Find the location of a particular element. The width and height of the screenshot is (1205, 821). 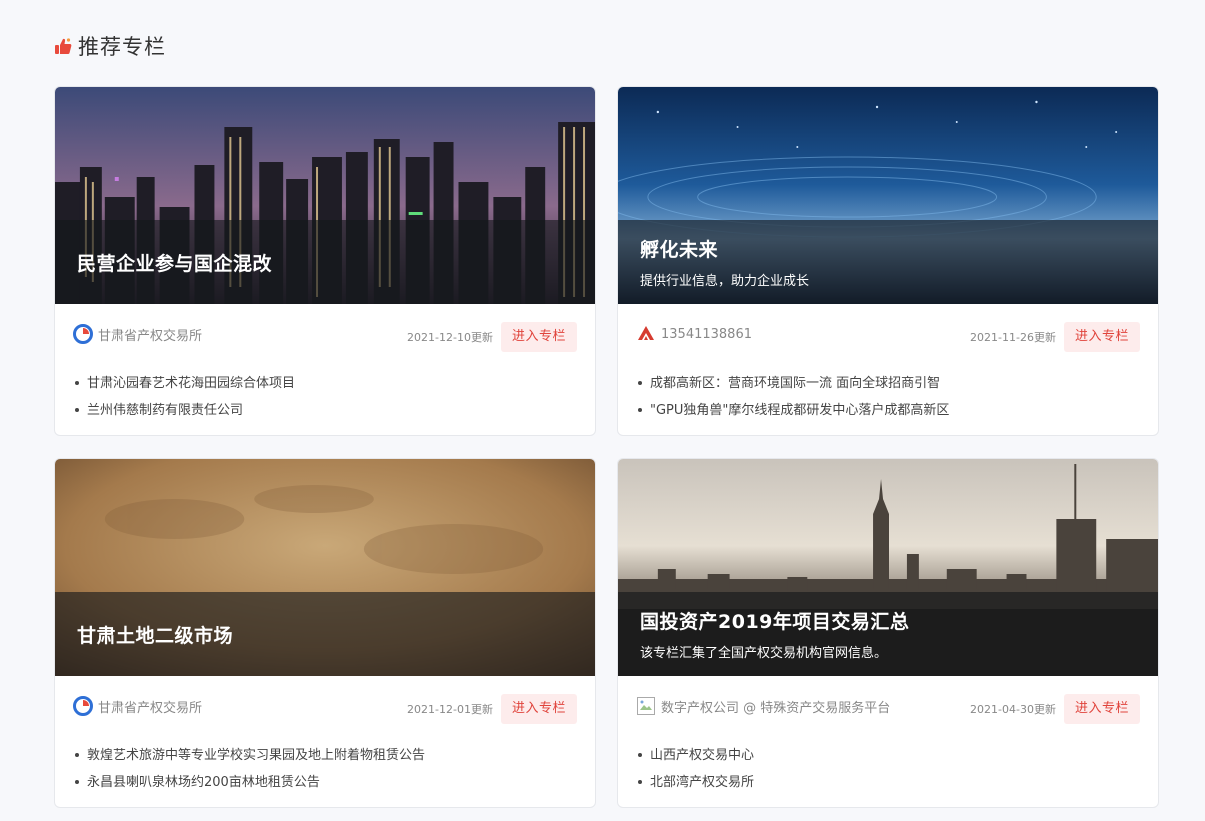

update-time: 2021-12-01更新 is located at coordinates (450, 709).